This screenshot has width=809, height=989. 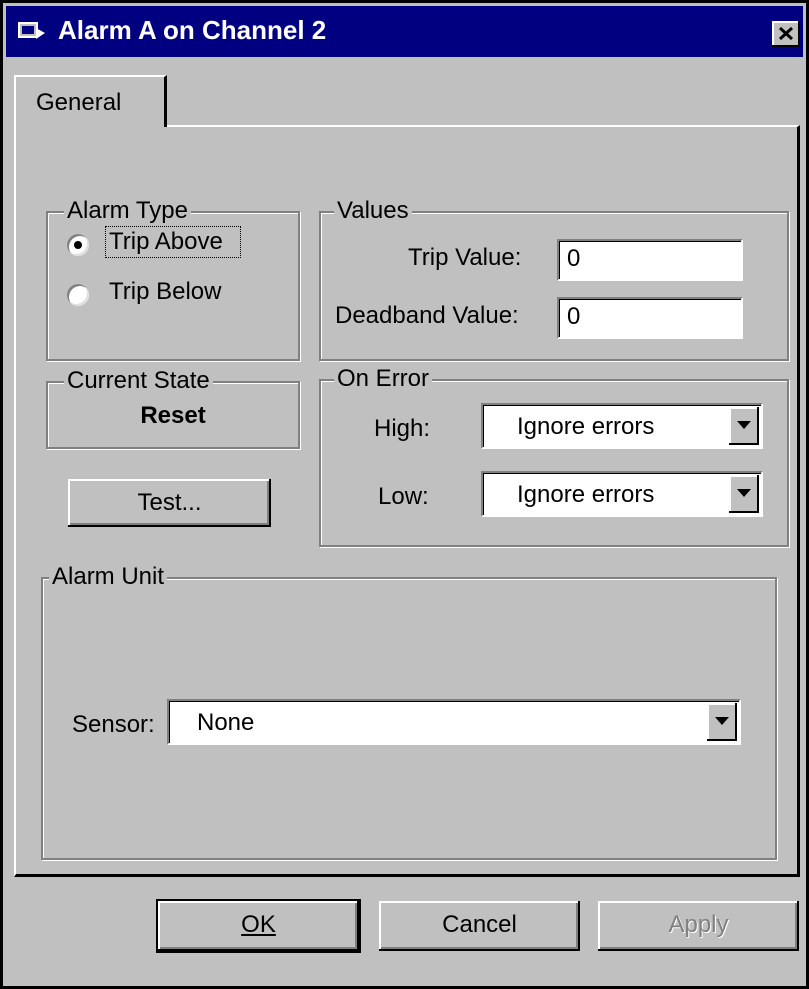 I want to click on trip-value-label: Trip Value:, so click(x=465, y=257).